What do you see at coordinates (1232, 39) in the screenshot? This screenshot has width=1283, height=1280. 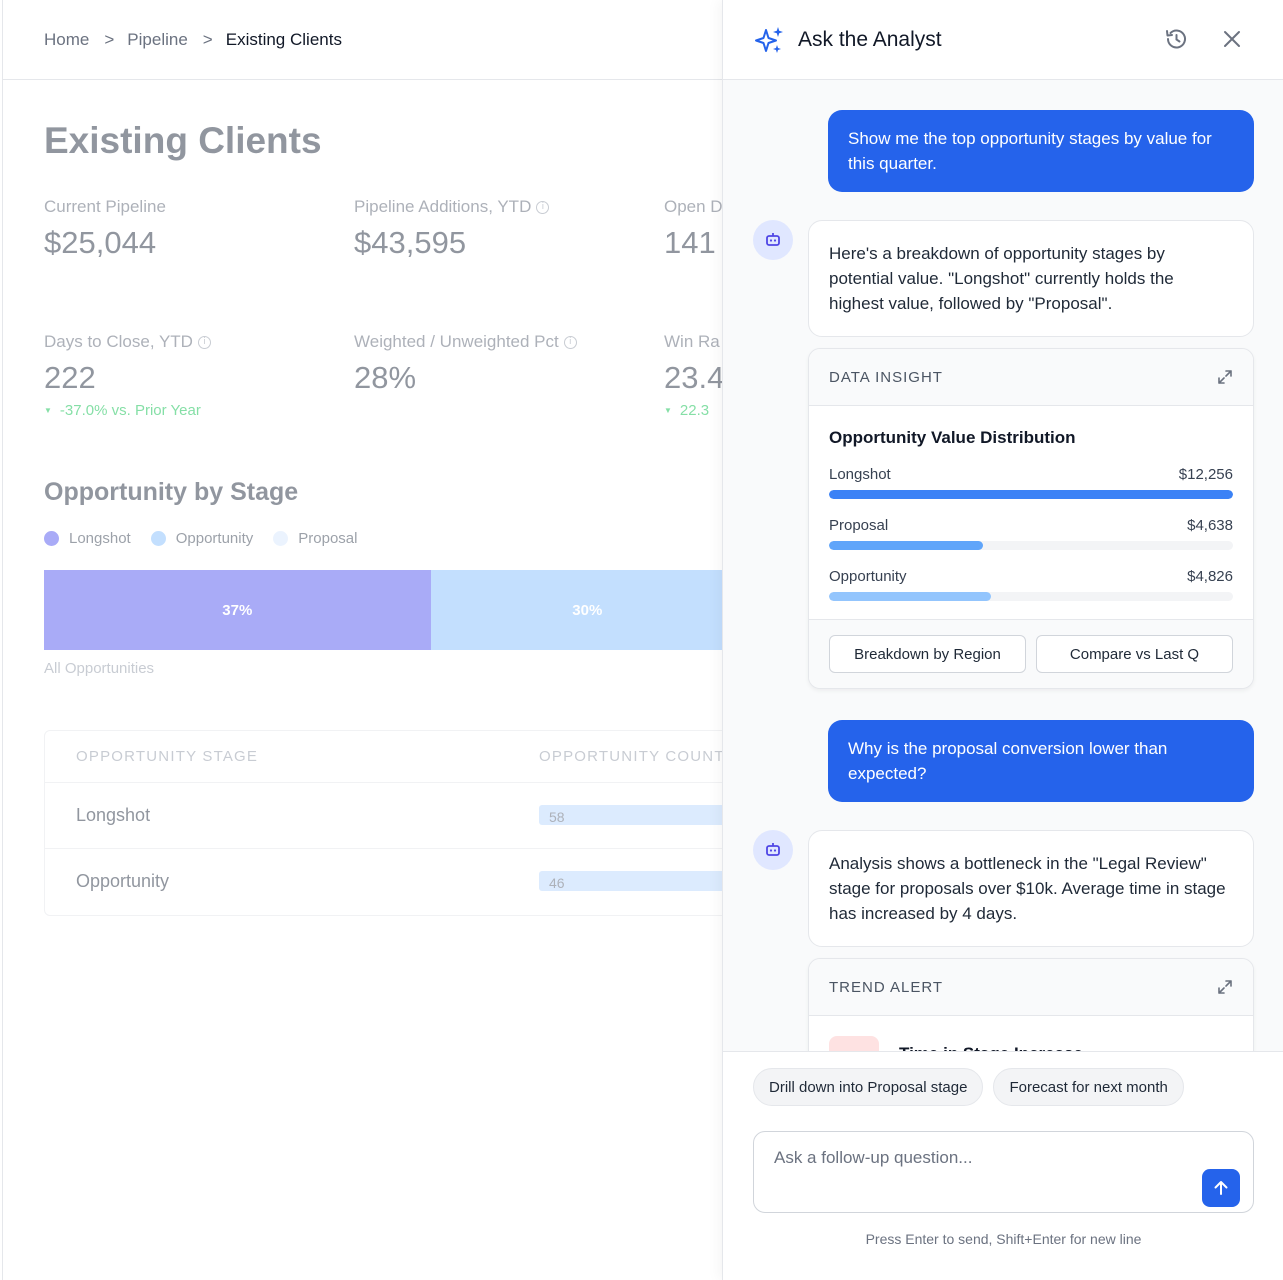 I see `close-icon` at bounding box center [1232, 39].